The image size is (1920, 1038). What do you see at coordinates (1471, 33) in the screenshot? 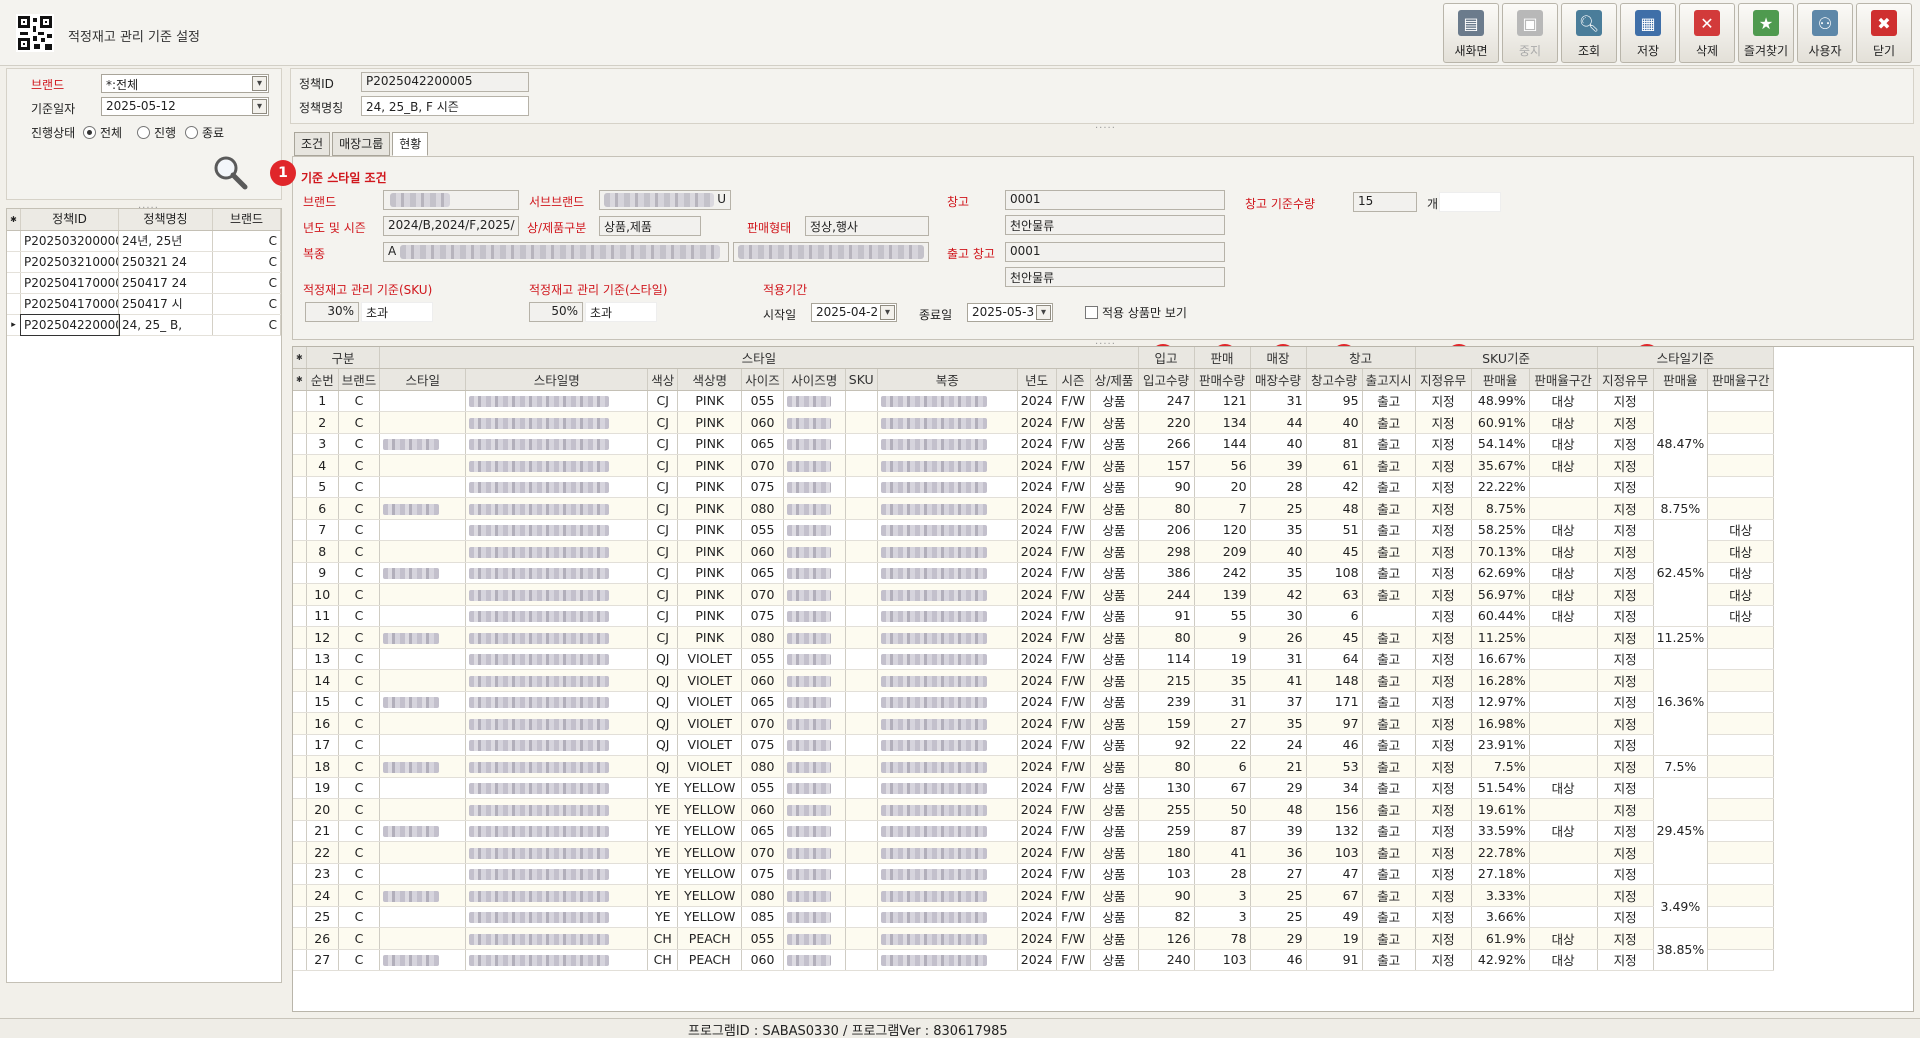
I see `toolbar-button-0: ▤ 새화면` at bounding box center [1471, 33].